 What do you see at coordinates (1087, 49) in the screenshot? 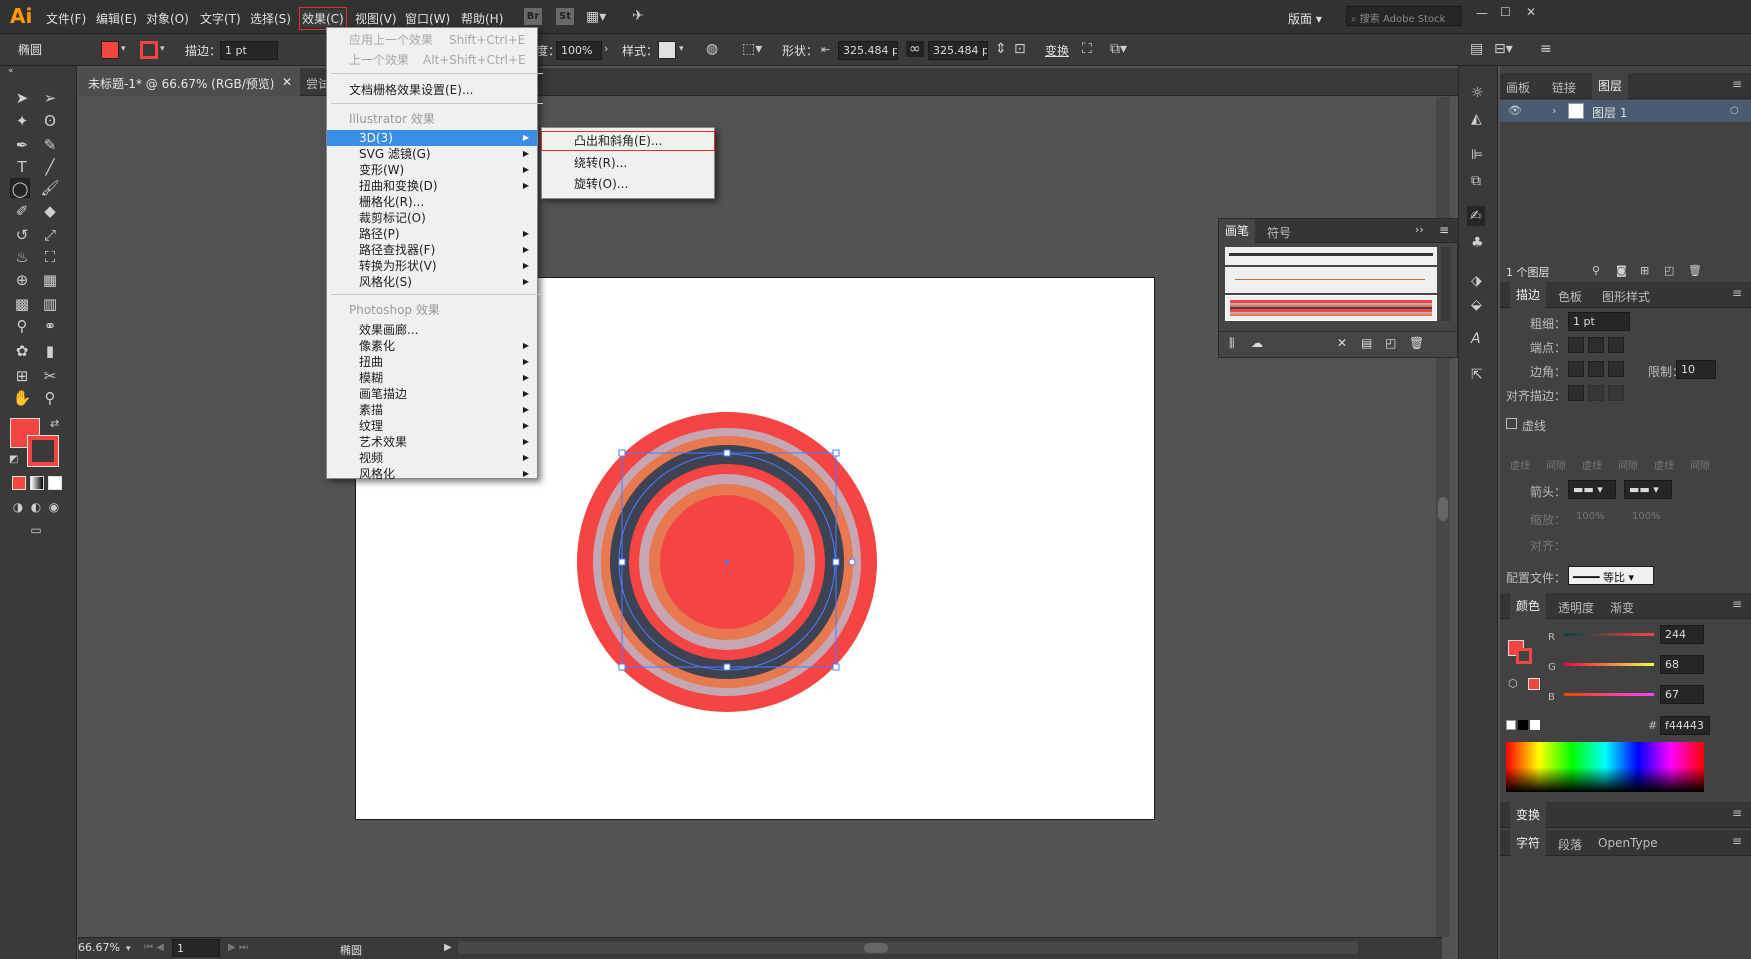
I see `isolate-icon: ⛶` at bounding box center [1087, 49].